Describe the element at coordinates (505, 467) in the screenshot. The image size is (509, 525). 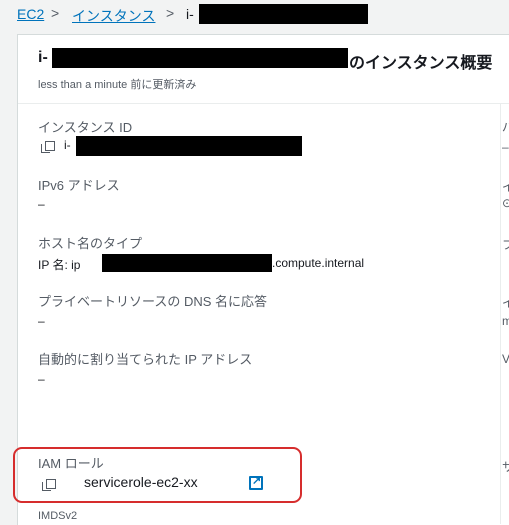
I see `truncated-field-label: サ` at that location.